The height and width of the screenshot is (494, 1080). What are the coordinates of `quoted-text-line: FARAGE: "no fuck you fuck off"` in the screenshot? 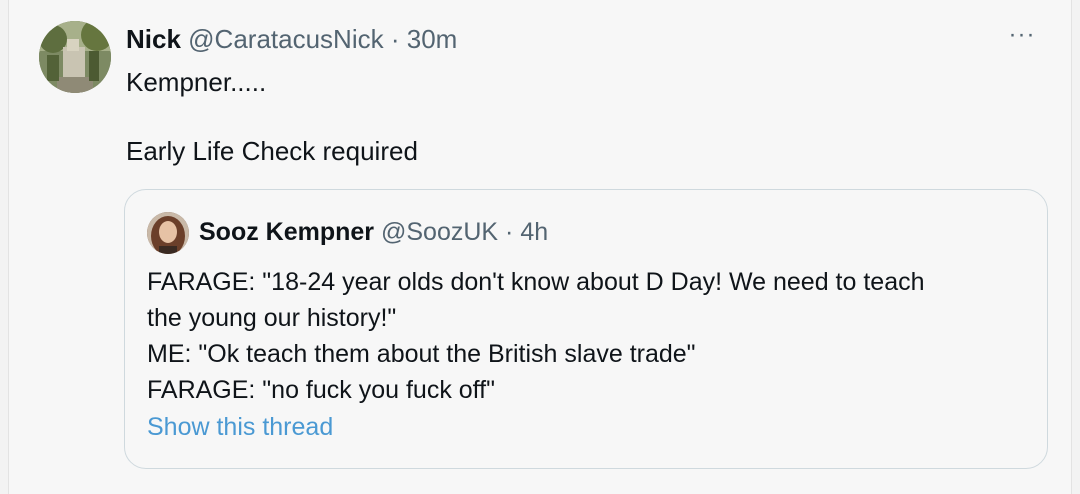 It's located at (321, 390).